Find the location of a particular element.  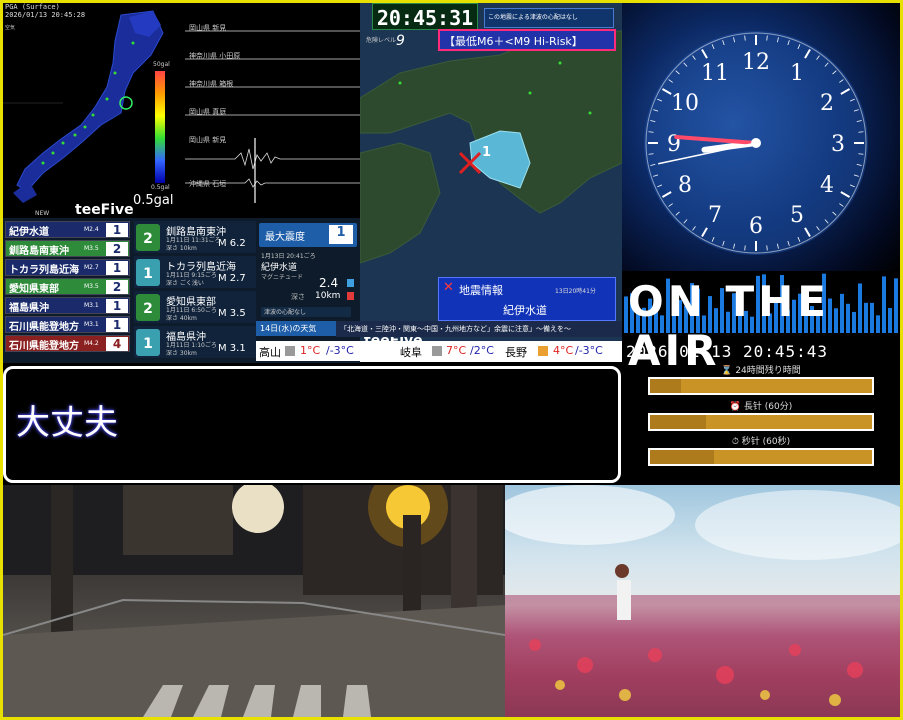

bar-label: ⌛ 24時間残り時間 is located at coordinates (761, 371).